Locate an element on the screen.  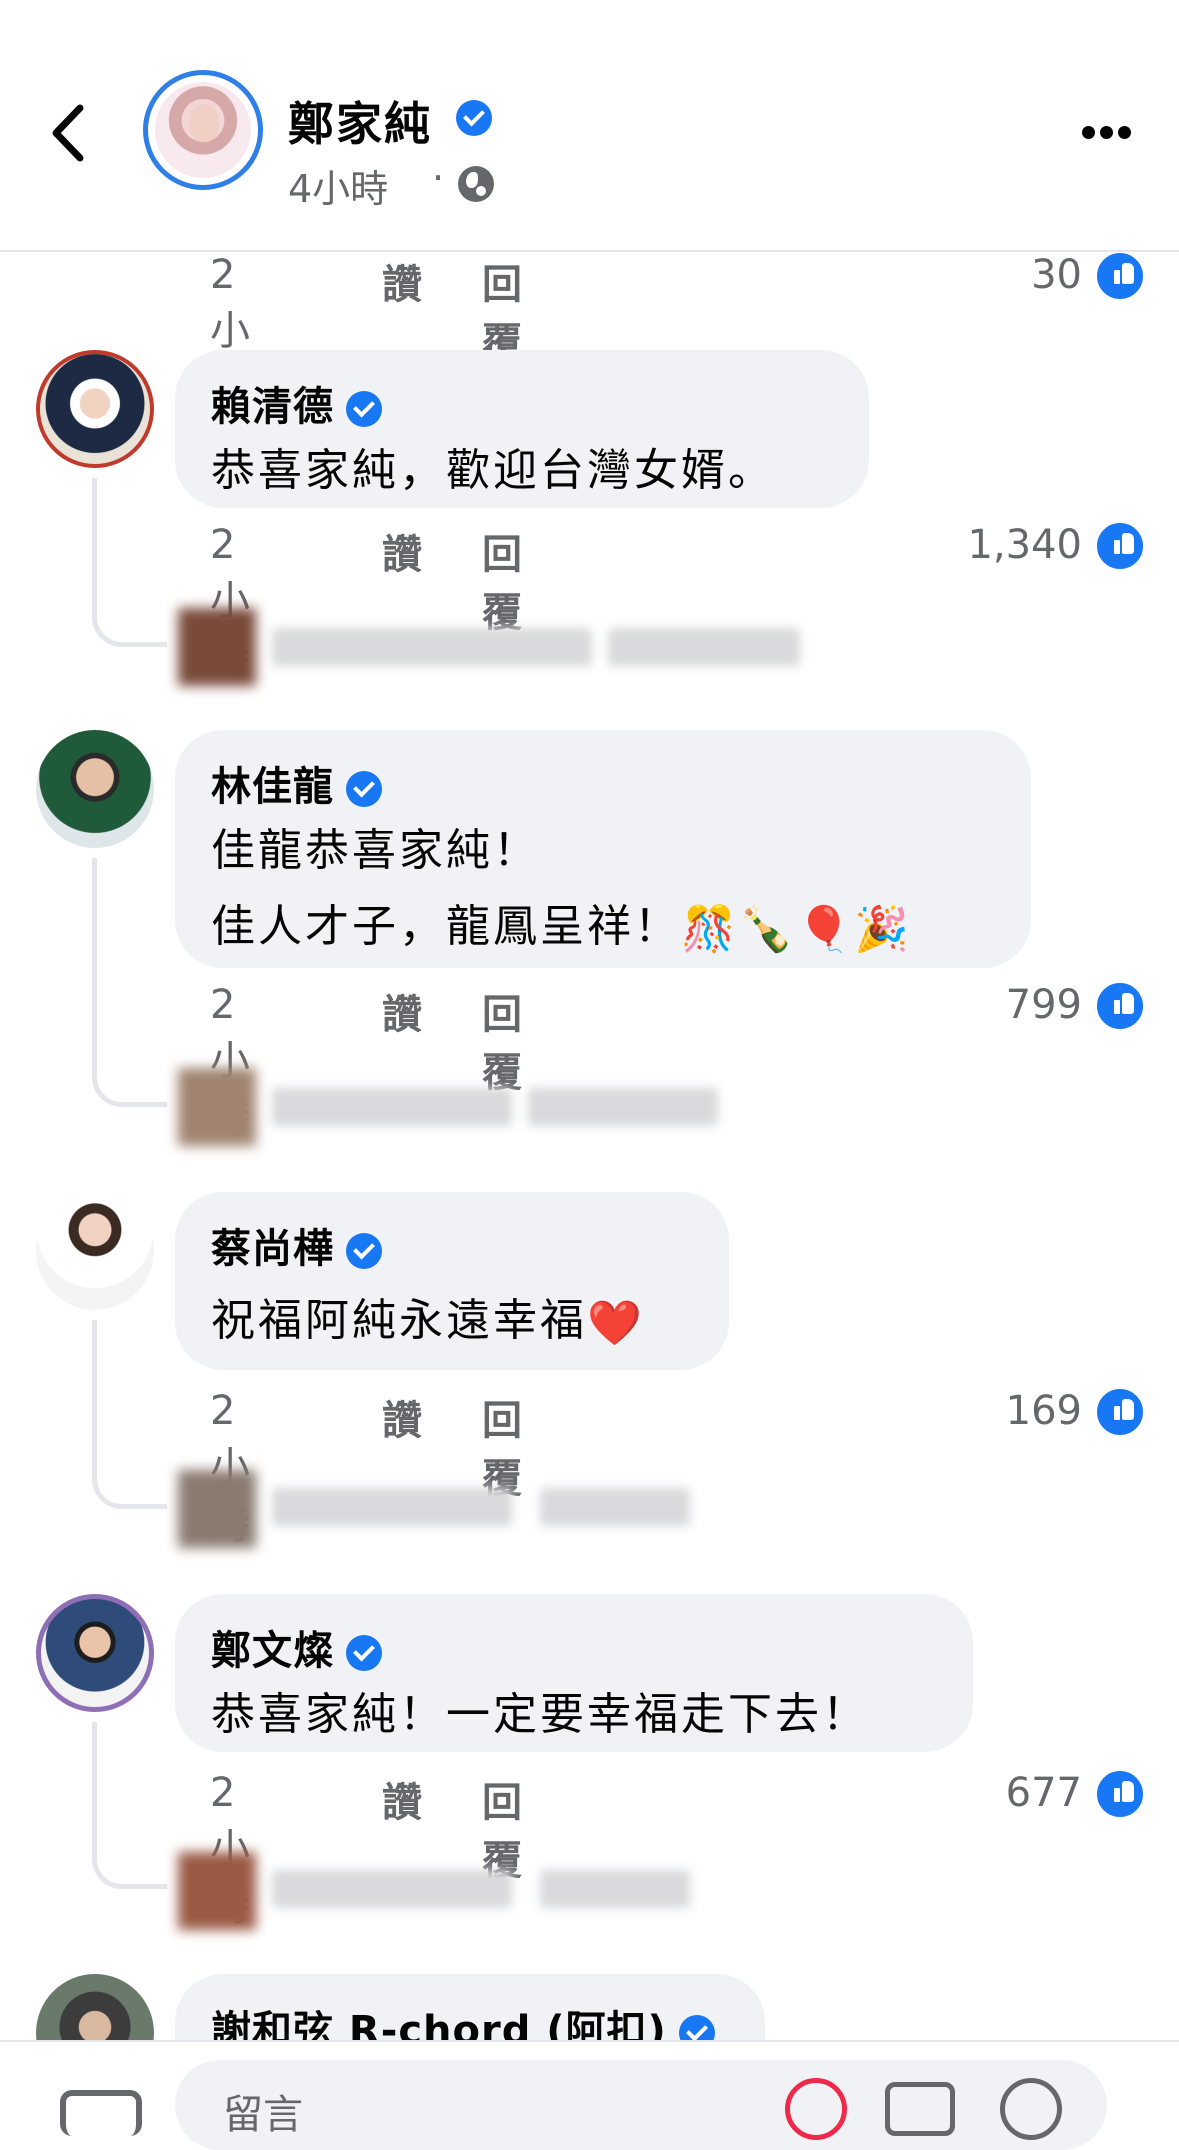
heart-emoji: ❤️ is located at coordinates (616, 1323).